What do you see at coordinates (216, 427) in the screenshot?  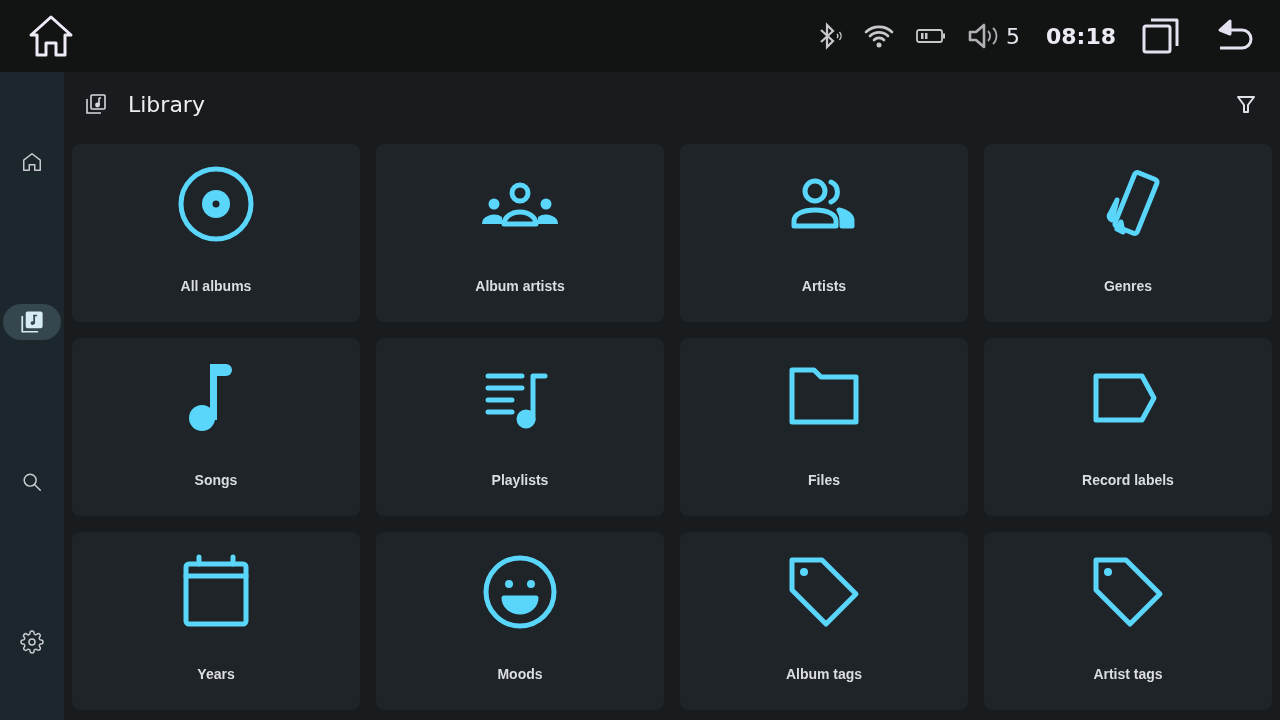 I see `library-category-tile: Songs` at bounding box center [216, 427].